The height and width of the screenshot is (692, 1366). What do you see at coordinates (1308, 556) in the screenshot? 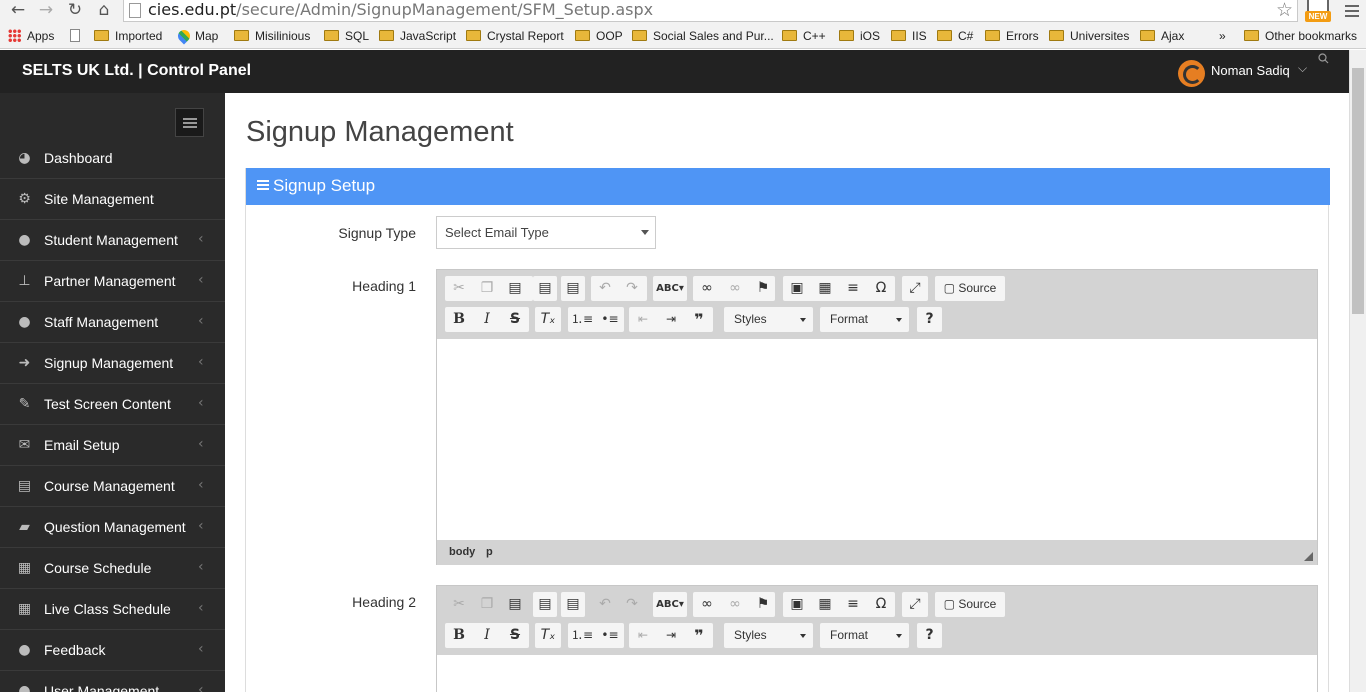
I see `resize-grip-icon` at bounding box center [1308, 556].